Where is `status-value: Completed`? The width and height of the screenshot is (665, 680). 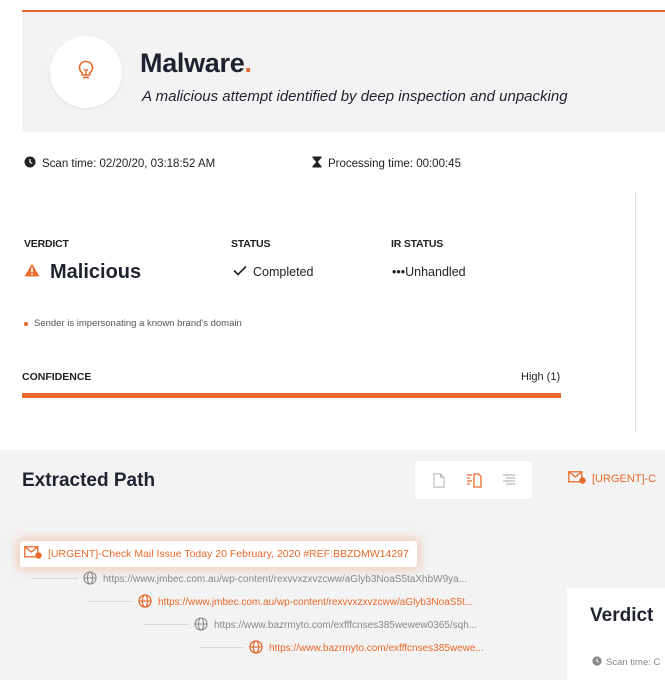
status-value: Completed is located at coordinates (273, 272).